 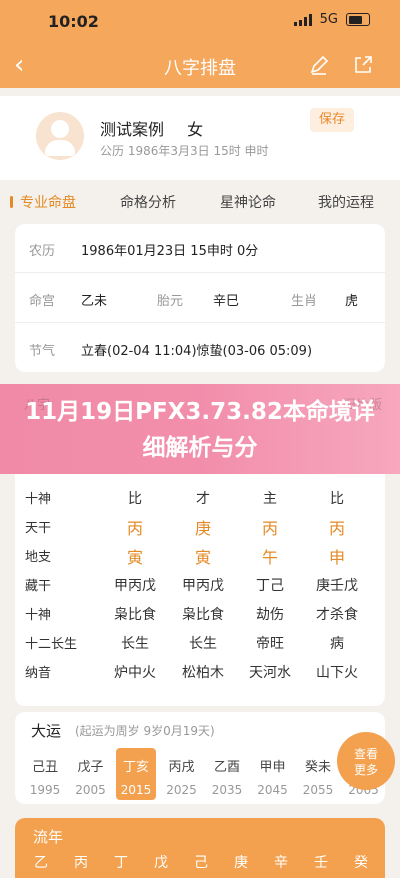 I want to click on bazi-cell: 天河水, so click(x=270, y=673).